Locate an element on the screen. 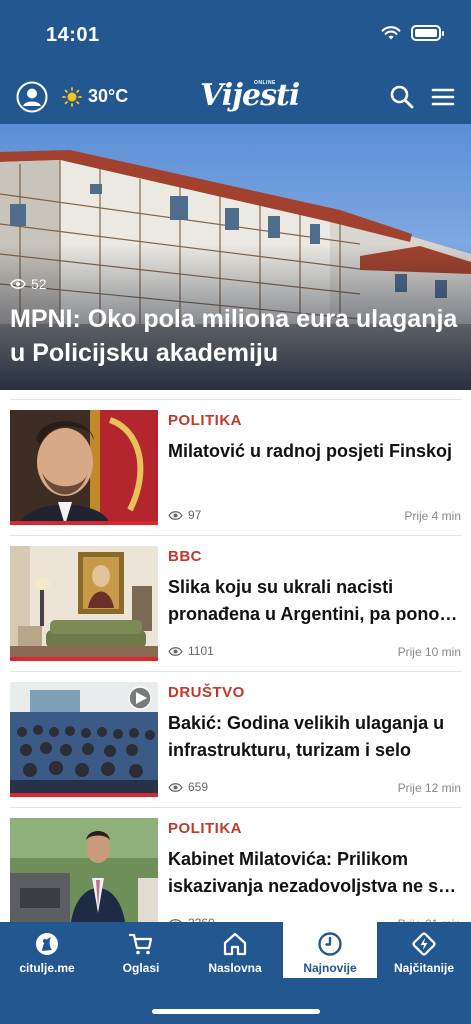 The image size is (471, 1024). tab-naslovna: Naslovna is located at coordinates (235, 950).